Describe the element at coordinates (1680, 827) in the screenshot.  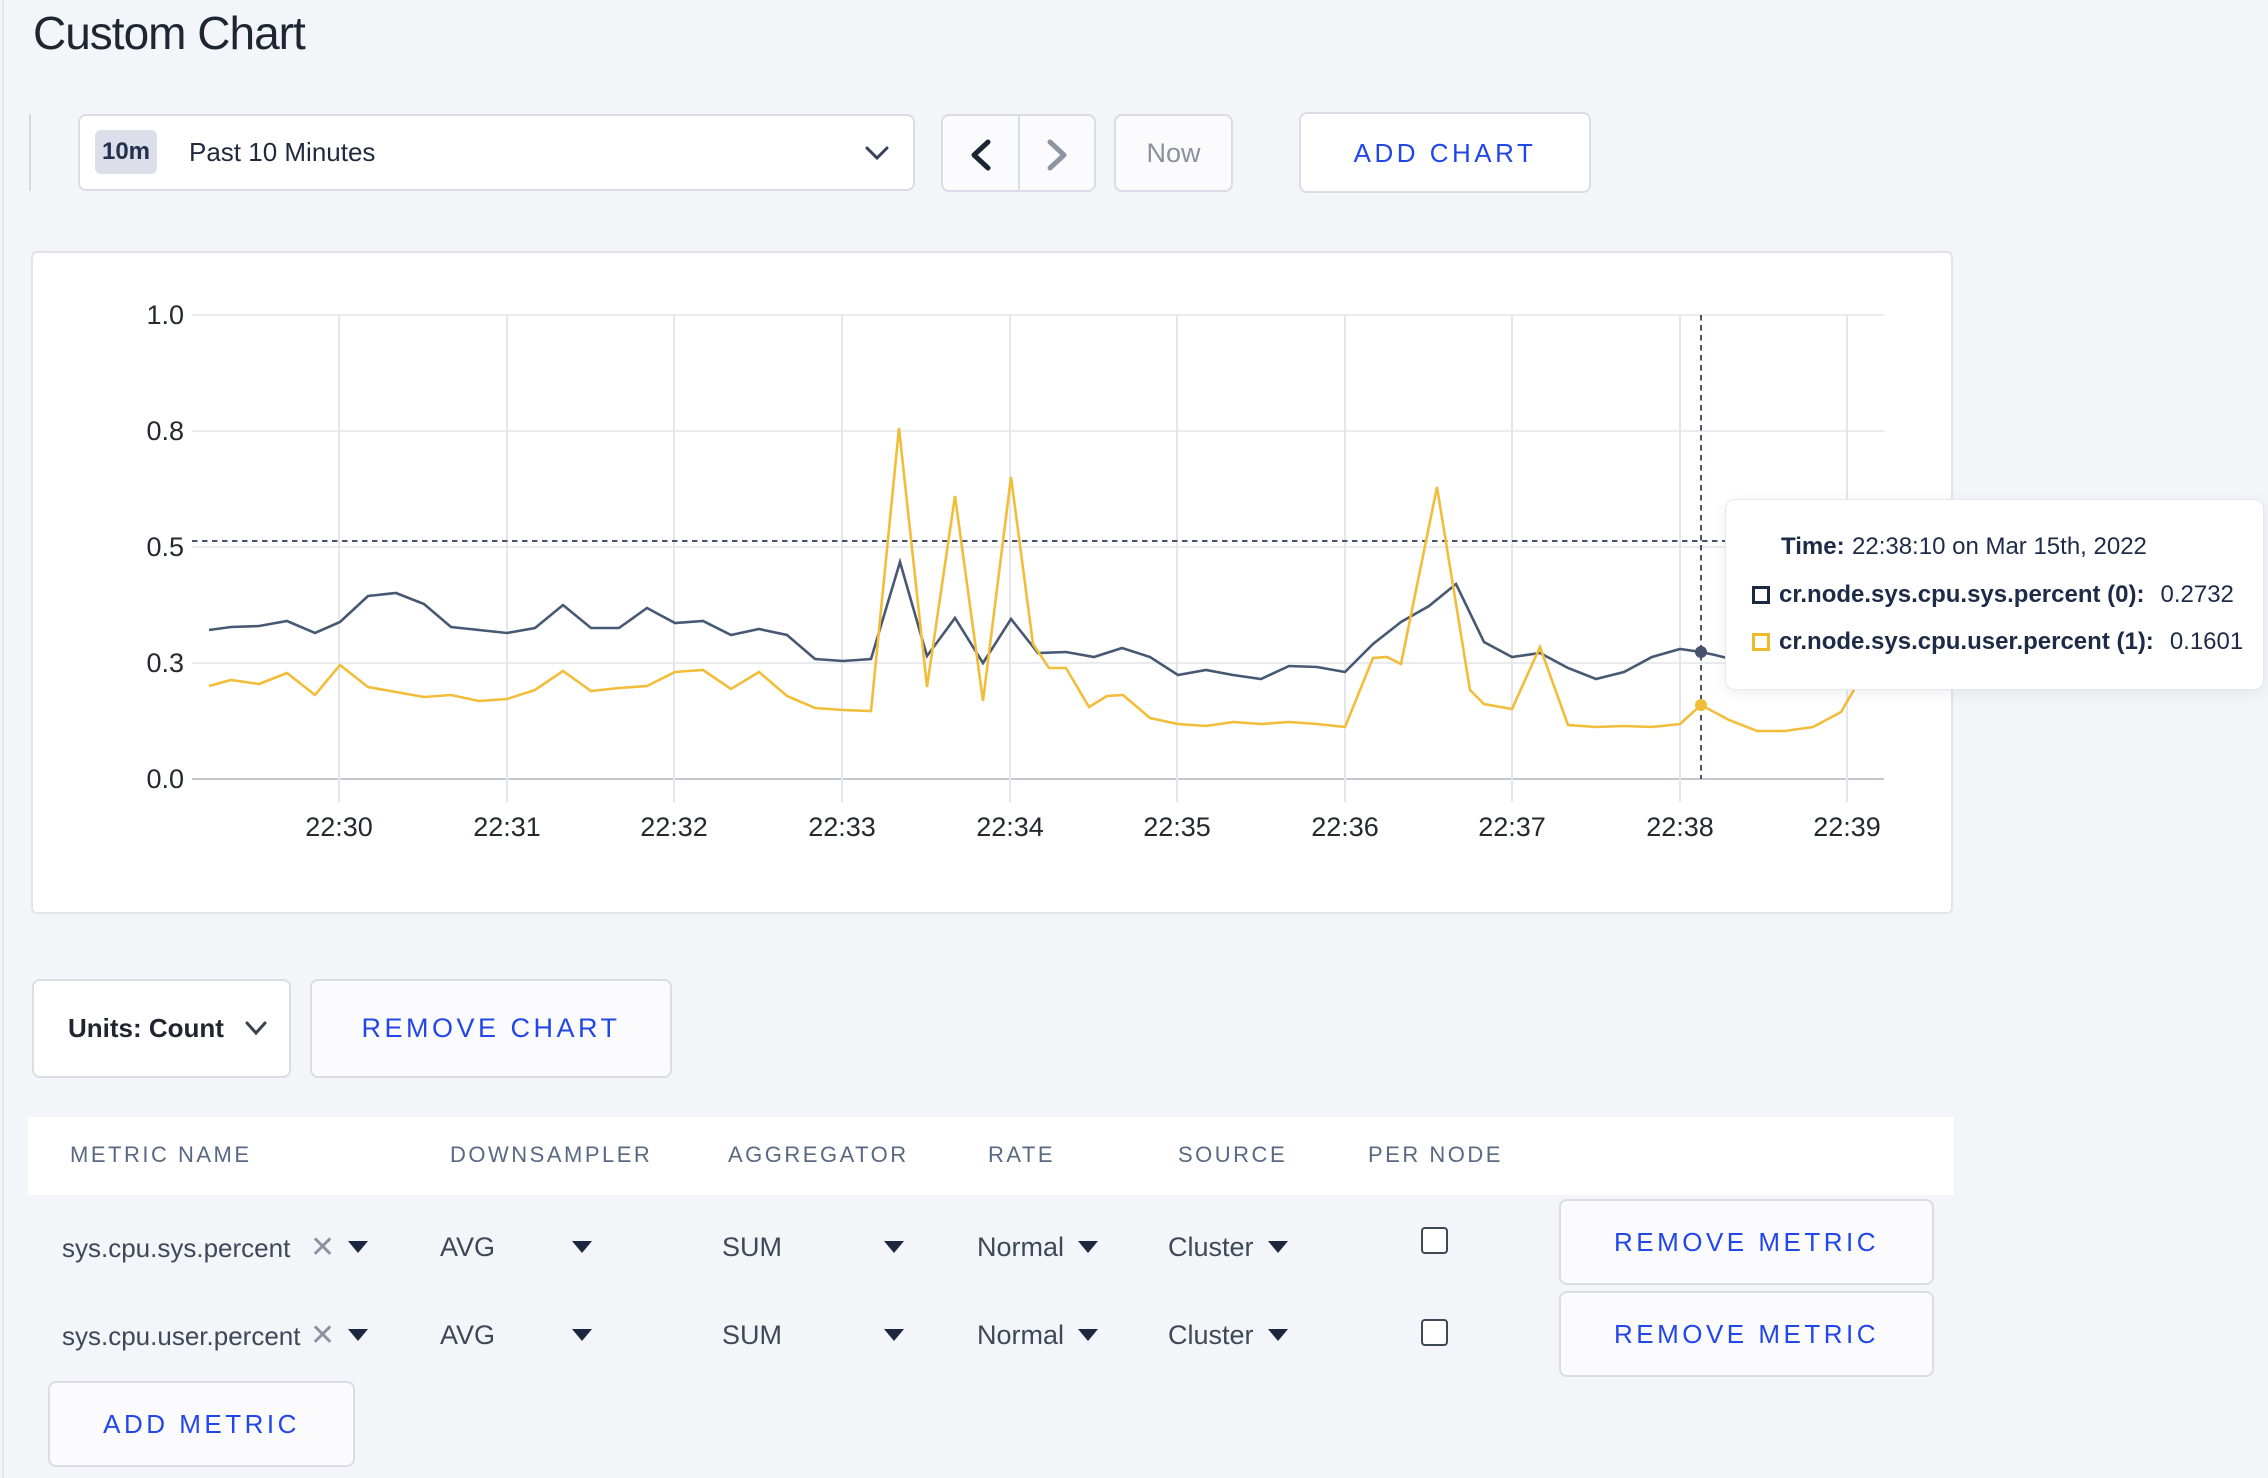
I see `svg-text: 22:38` at that location.